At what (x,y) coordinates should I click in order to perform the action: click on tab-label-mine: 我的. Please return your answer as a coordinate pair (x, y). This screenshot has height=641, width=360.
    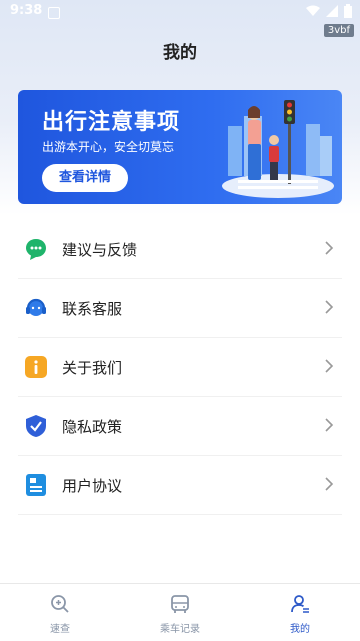
    Looking at the image, I should click on (300, 629).